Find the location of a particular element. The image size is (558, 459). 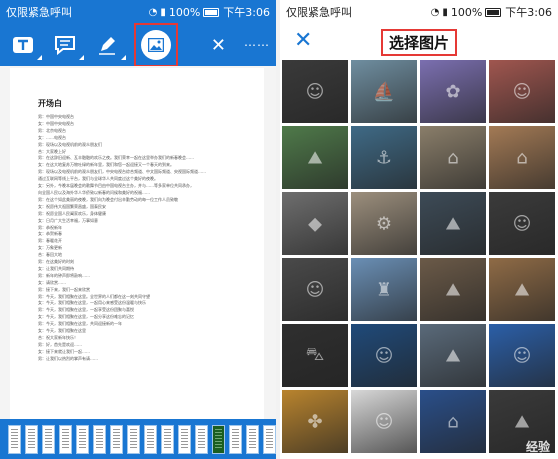

car-icon: ⛍ is located at coordinates (315, 354).